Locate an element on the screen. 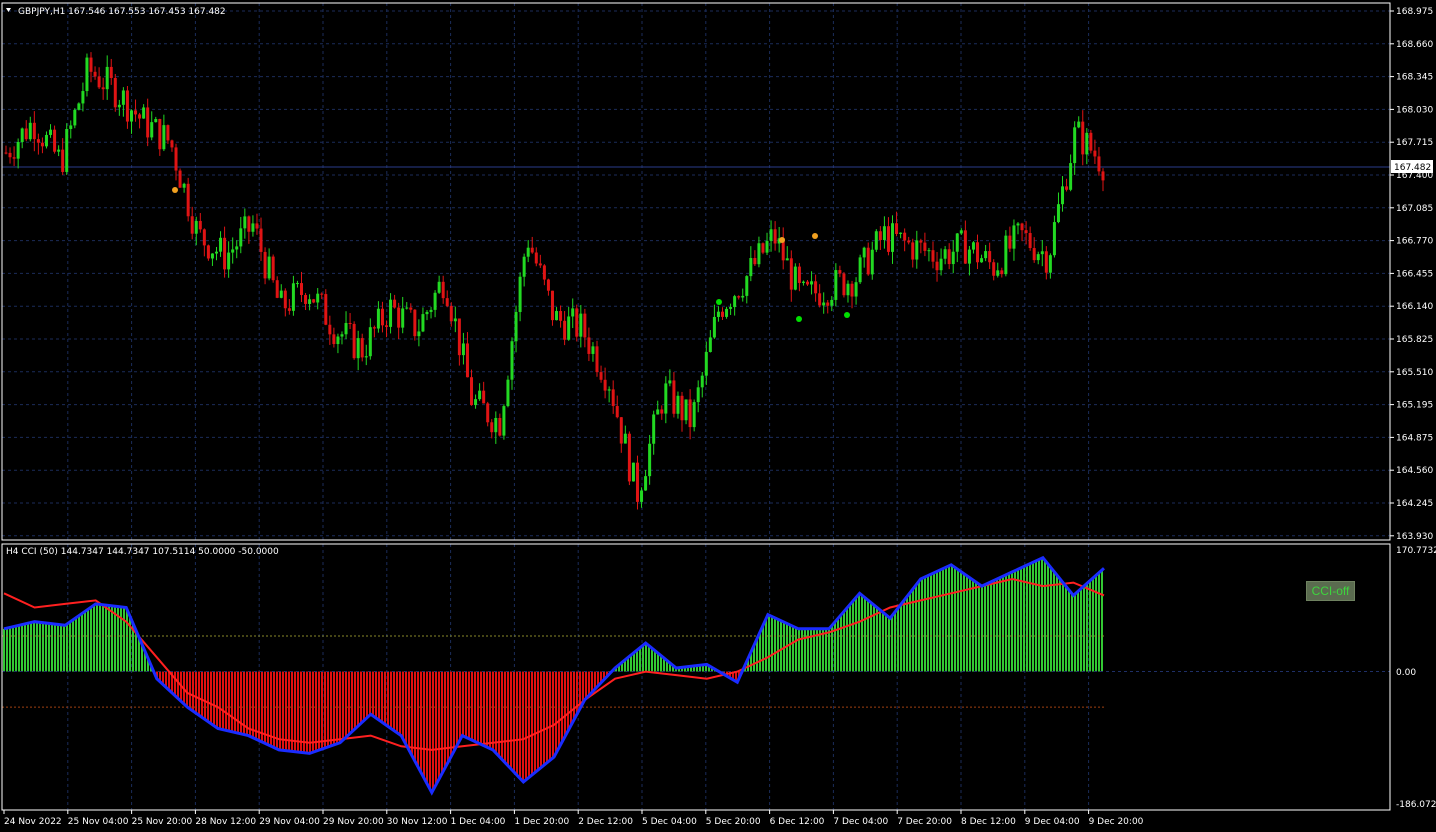 This screenshot has height=832, width=1436. price-axis-label: 166.770 is located at coordinates (1414, 242).